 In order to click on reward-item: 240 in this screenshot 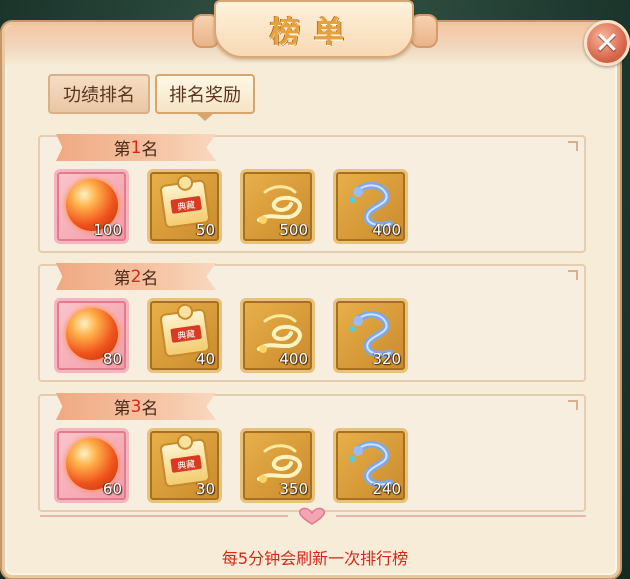, I will do `click(370, 465)`.